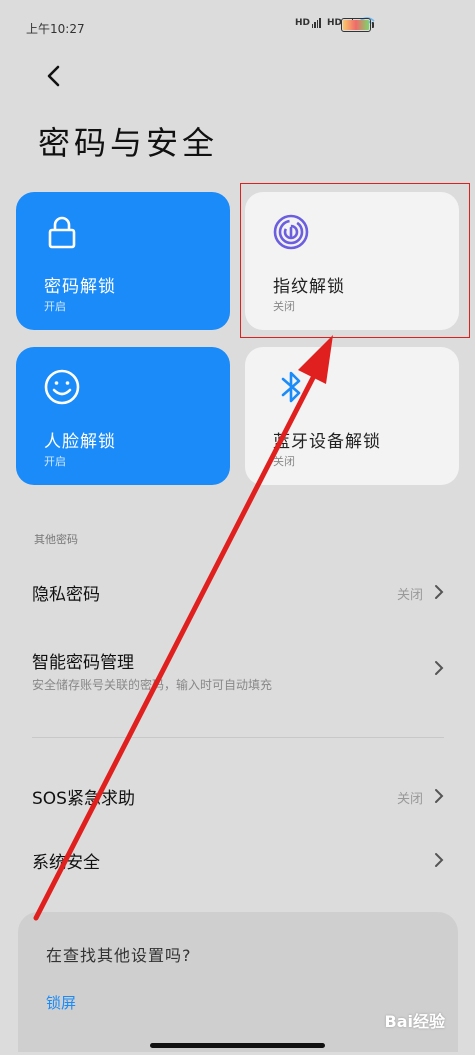 Image resolution: width=475 pixels, height=1055 pixels. Describe the element at coordinates (119, 955) in the screenshot. I see `suggestion-question: 在查找其他设置吗?` at that location.